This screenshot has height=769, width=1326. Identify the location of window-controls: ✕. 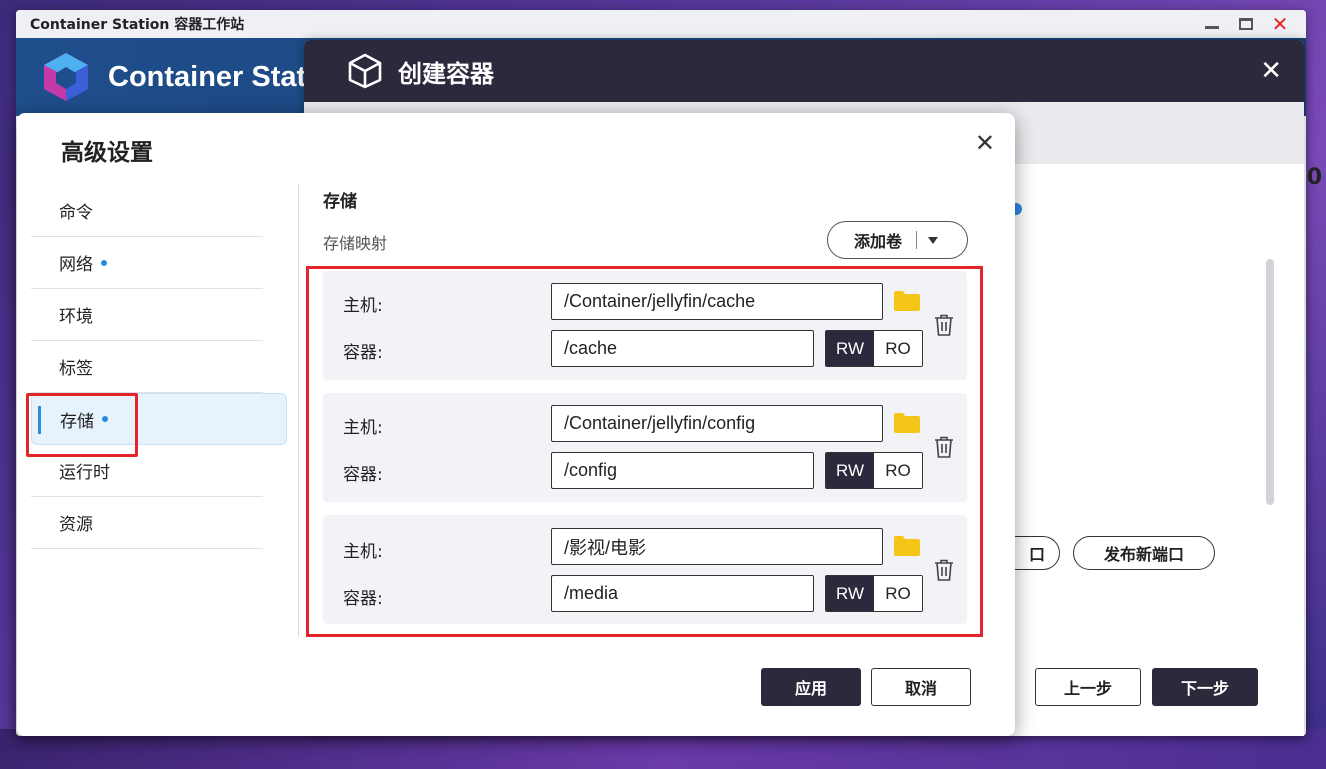
(1246, 24).